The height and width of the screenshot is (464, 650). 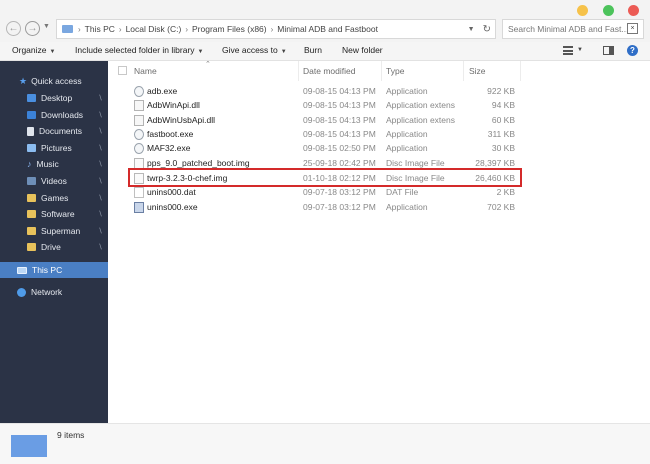 I want to click on pictures-icon, so click(x=31, y=148).